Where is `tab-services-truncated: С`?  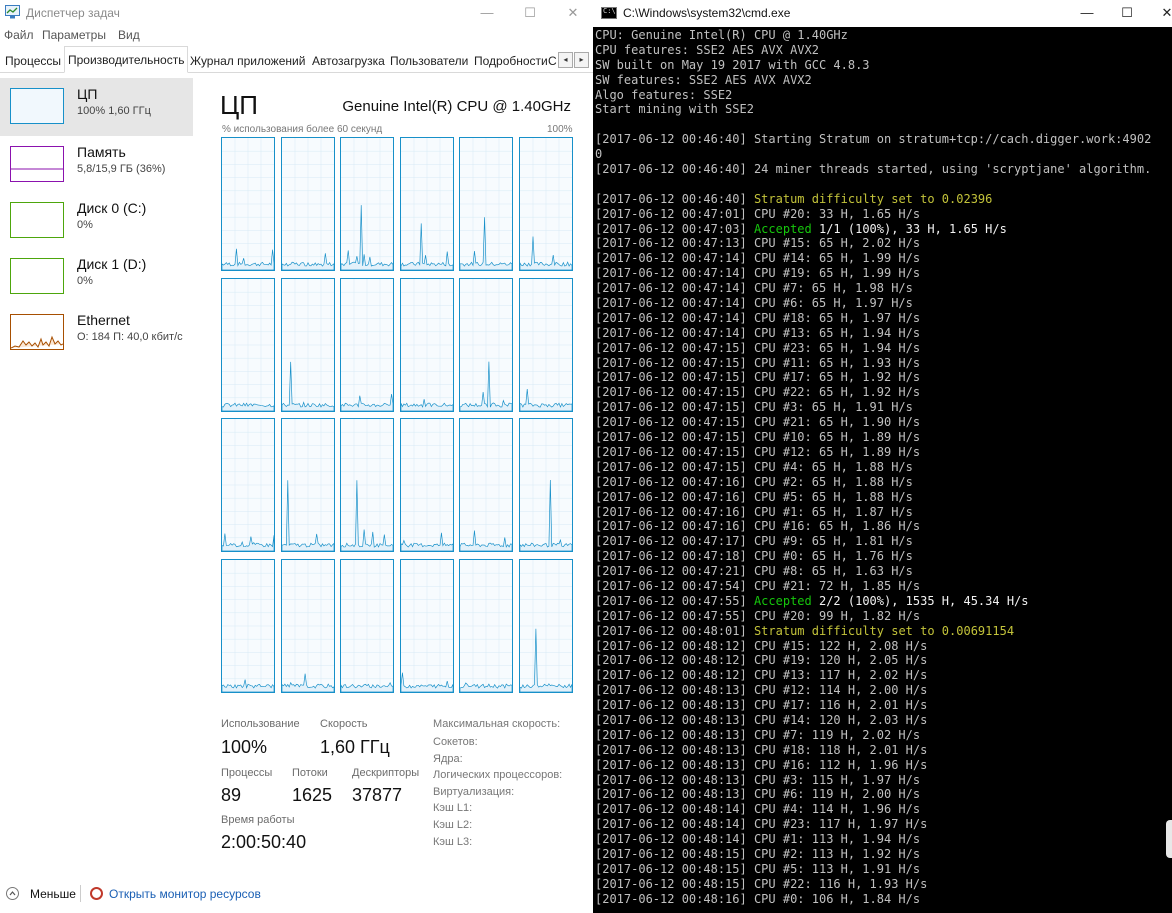 tab-services-truncated: С is located at coordinates (552, 61).